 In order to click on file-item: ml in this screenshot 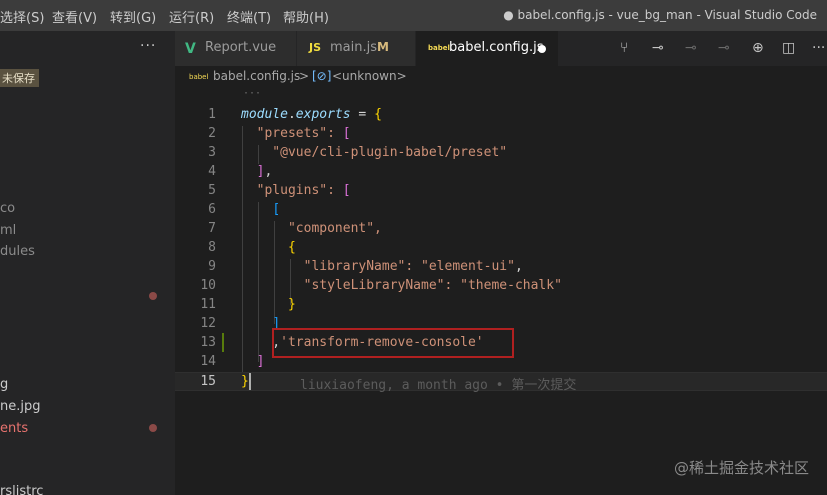, I will do `click(8, 230)`.